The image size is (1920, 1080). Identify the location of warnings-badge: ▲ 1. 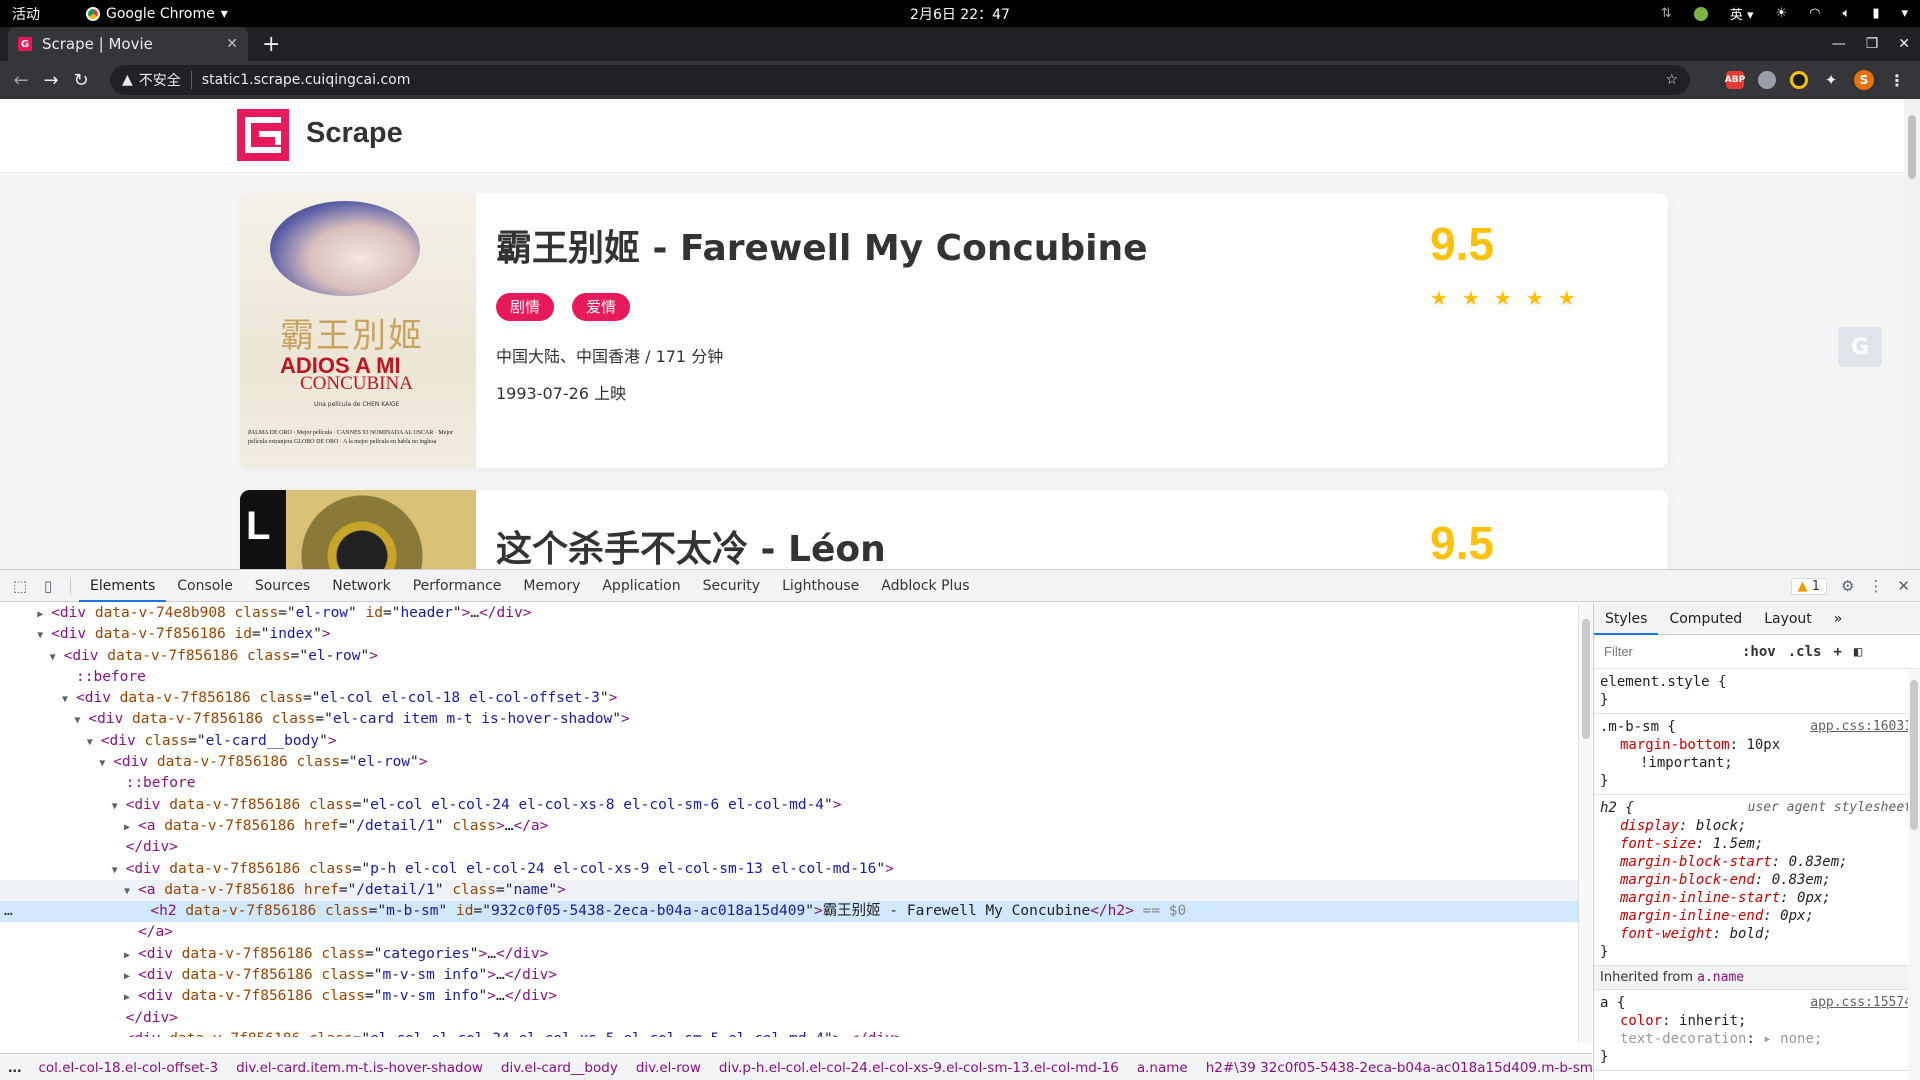
(1808, 586).